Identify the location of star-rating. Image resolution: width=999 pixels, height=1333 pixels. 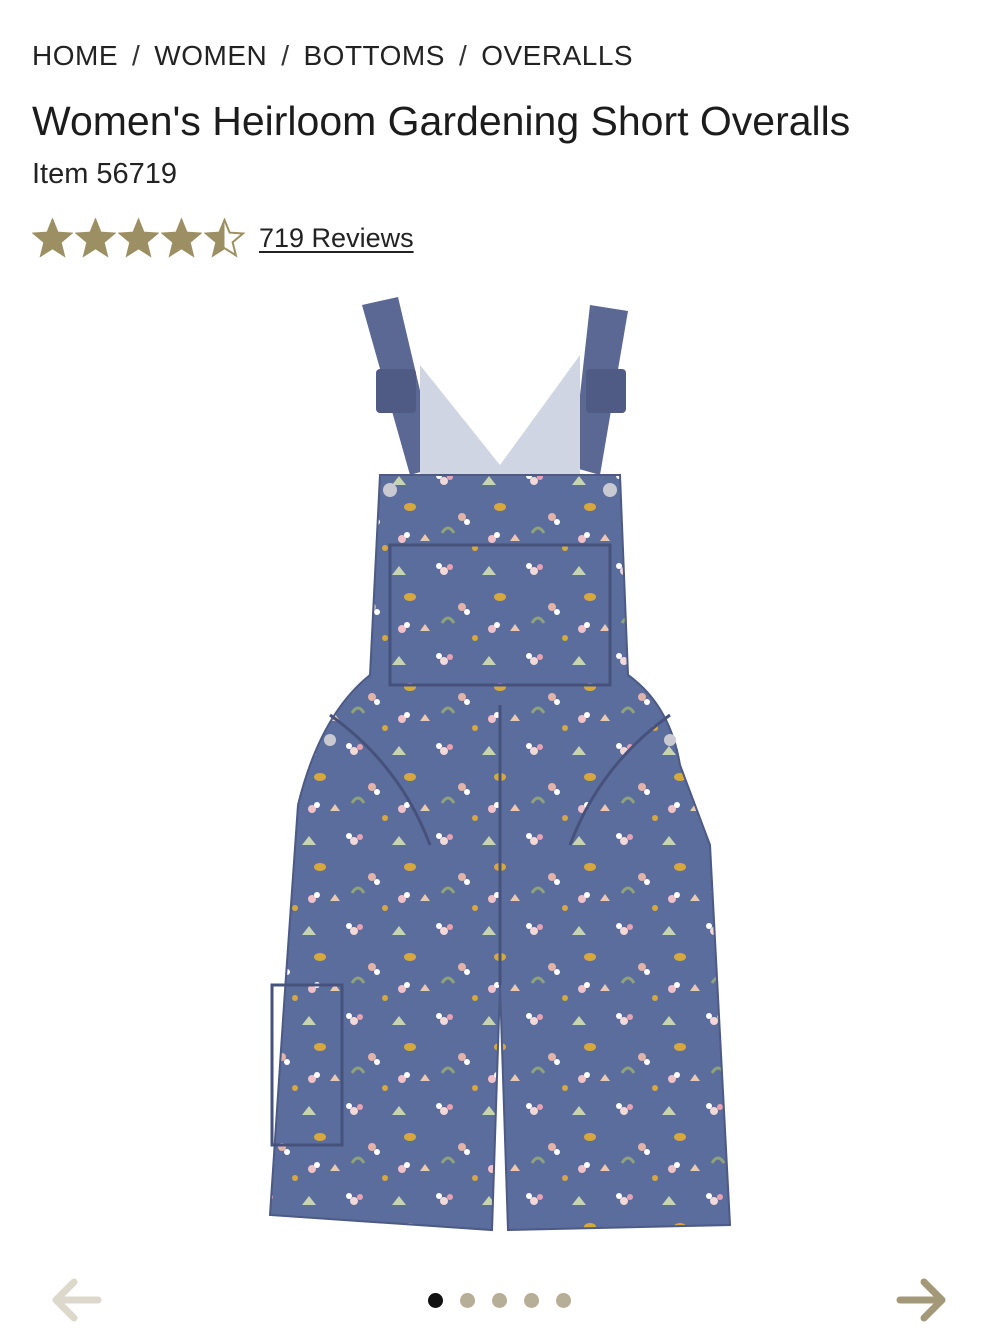
(138, 238).